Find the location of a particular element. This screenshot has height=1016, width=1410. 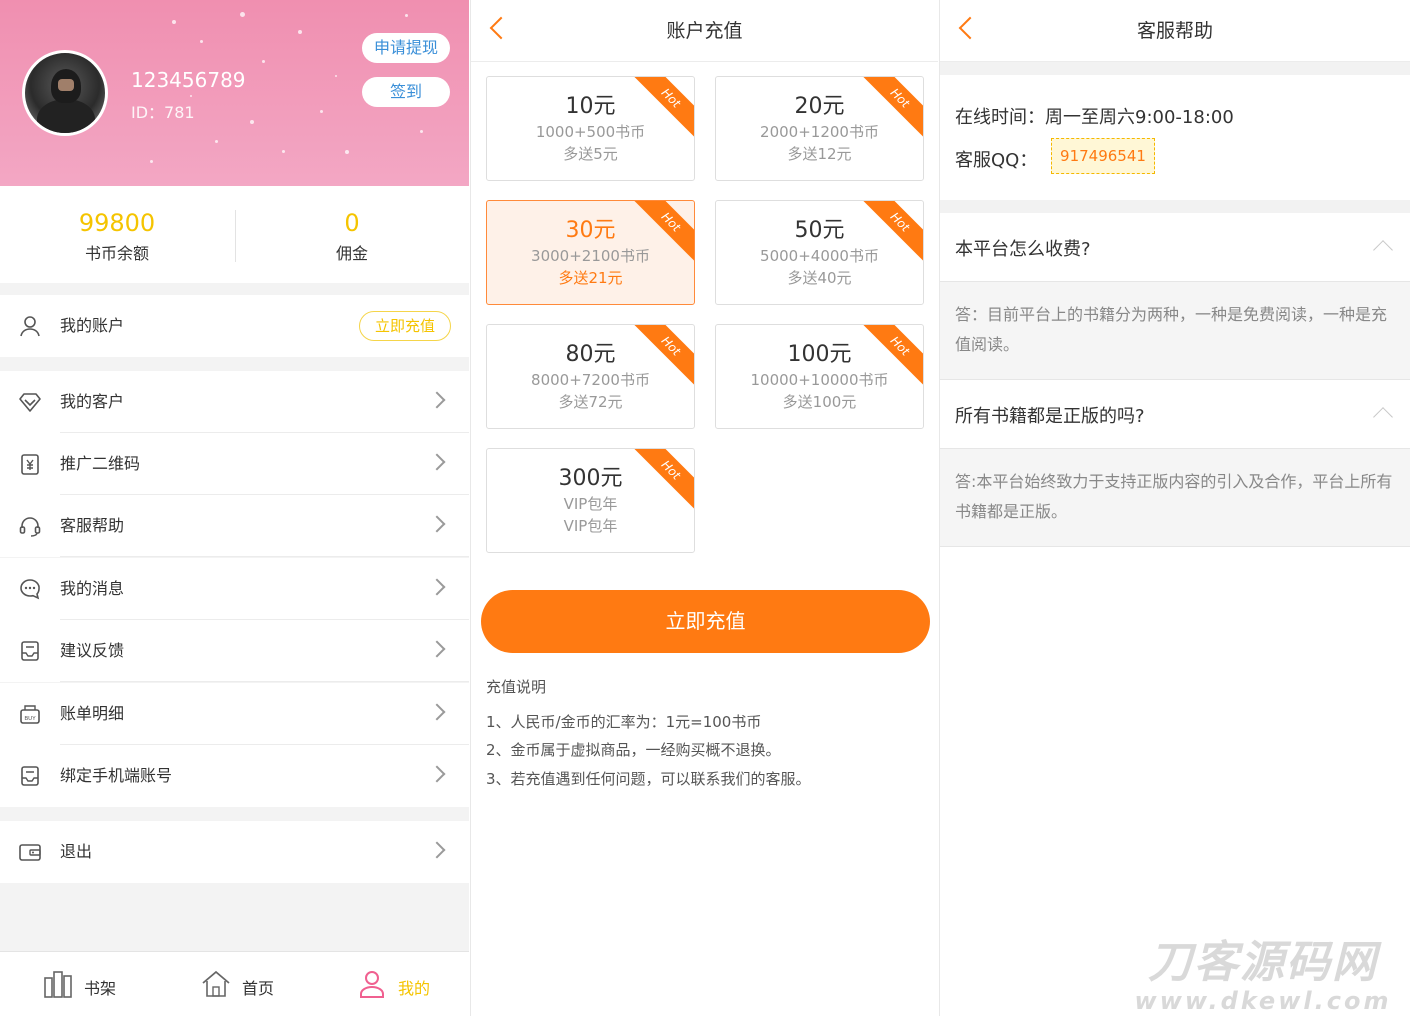

recharge-option: Hot 10元 1000+500书币 多送5元 is located at coordinates (590, 128).